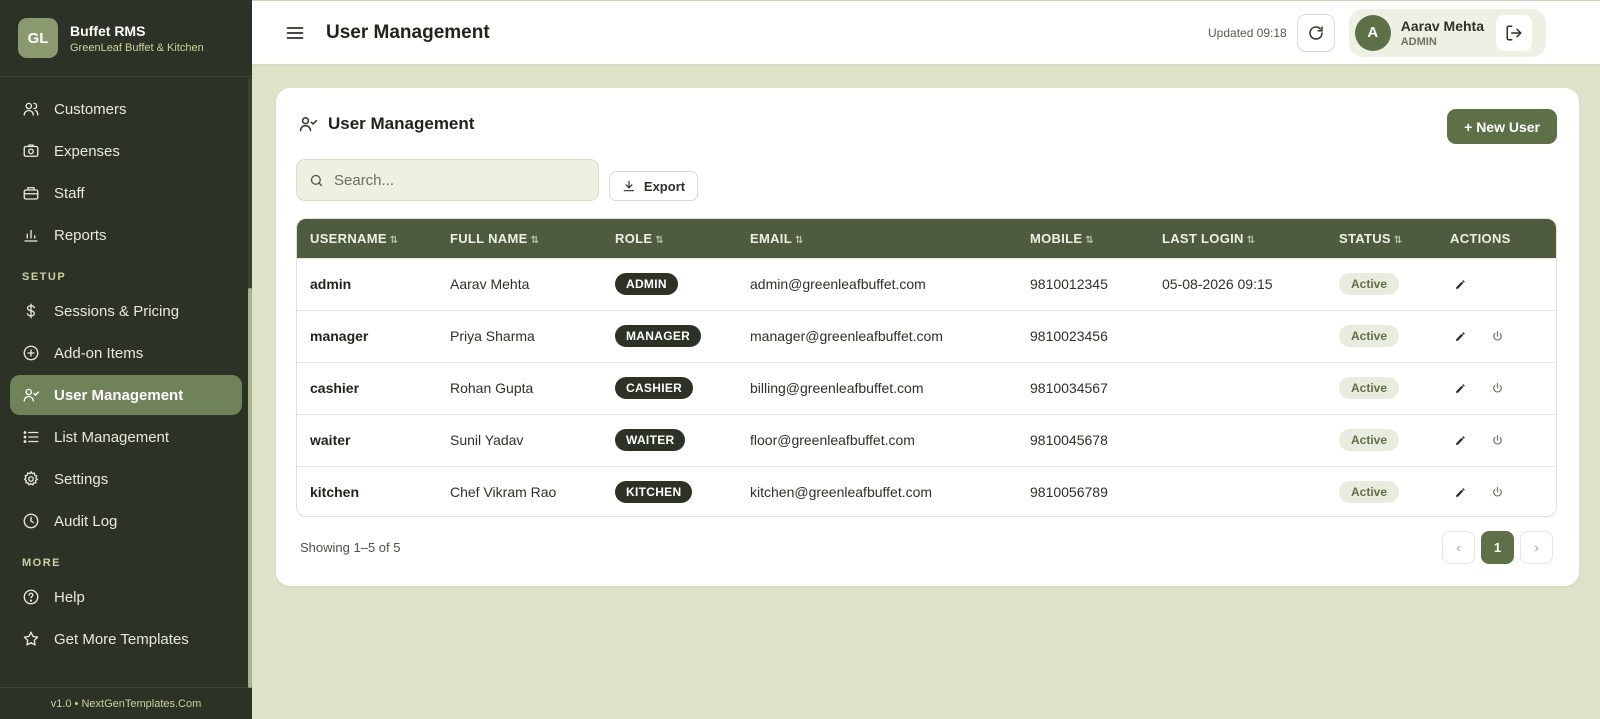 This screenshot has width=1600, height=719. What do you see at coordinates (1069, 440) in the screenshot?
I see `cell-mobile: 9810045678` at bounding box center [1069, 440].